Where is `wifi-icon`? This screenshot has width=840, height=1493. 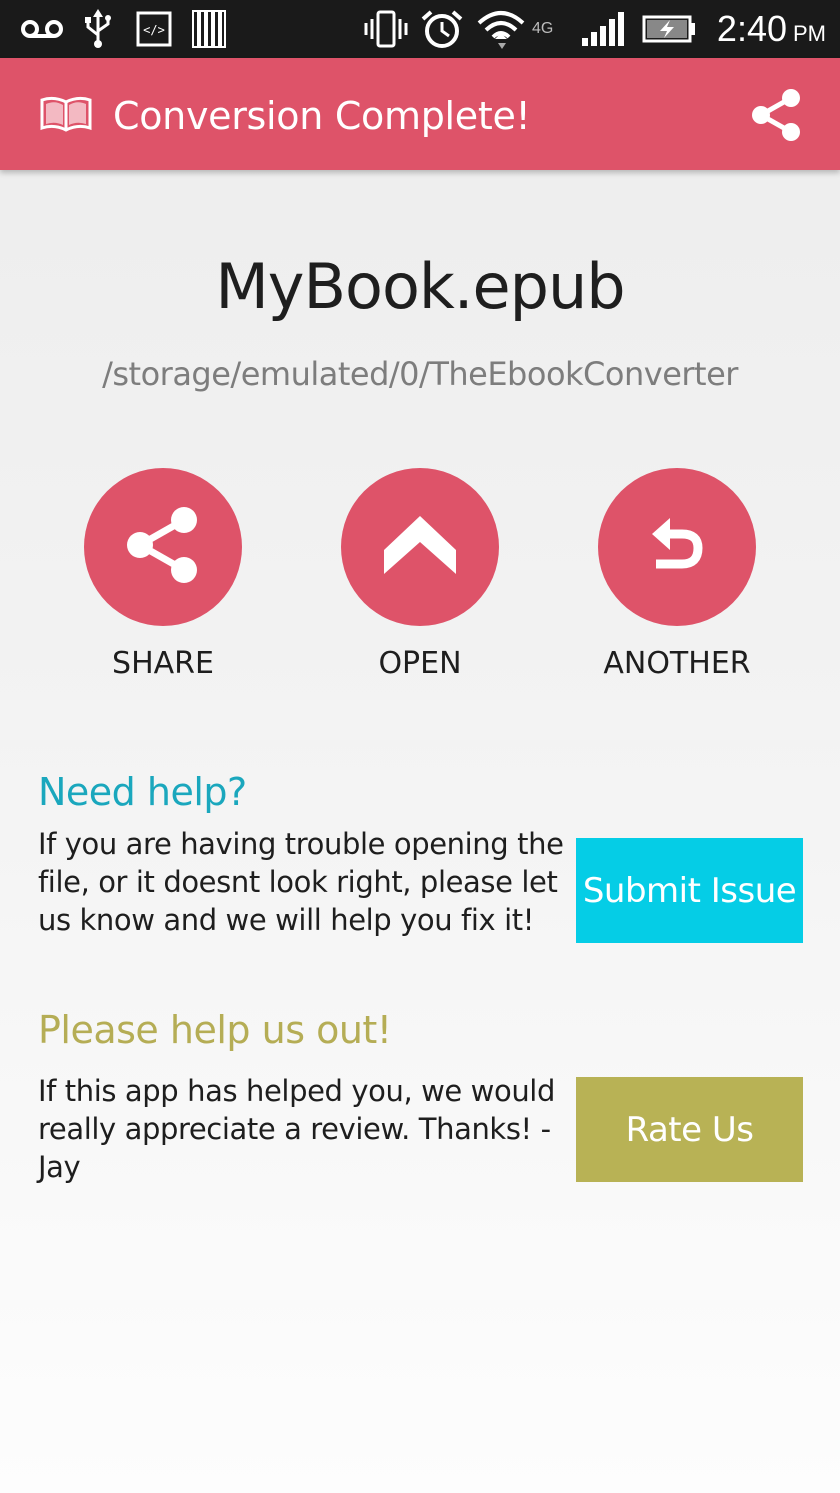
wifi-icon is located at coordinates (501, 29).